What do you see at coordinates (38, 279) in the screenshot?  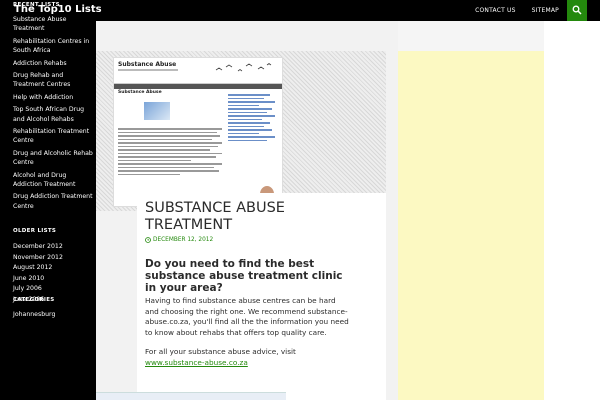 I see `archive-link: June 2010` at bounding box center [38, 279].